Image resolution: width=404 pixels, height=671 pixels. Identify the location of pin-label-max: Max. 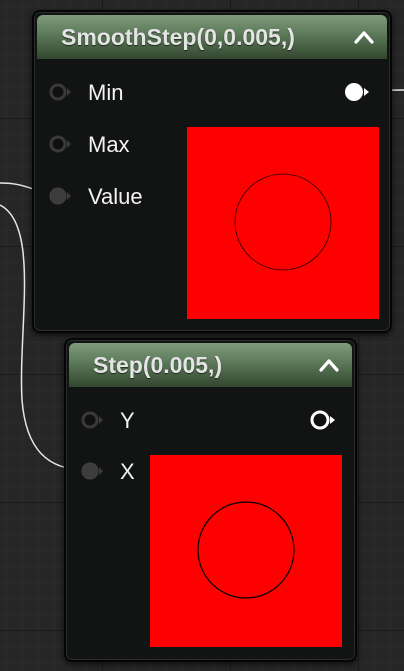
(109, 144).